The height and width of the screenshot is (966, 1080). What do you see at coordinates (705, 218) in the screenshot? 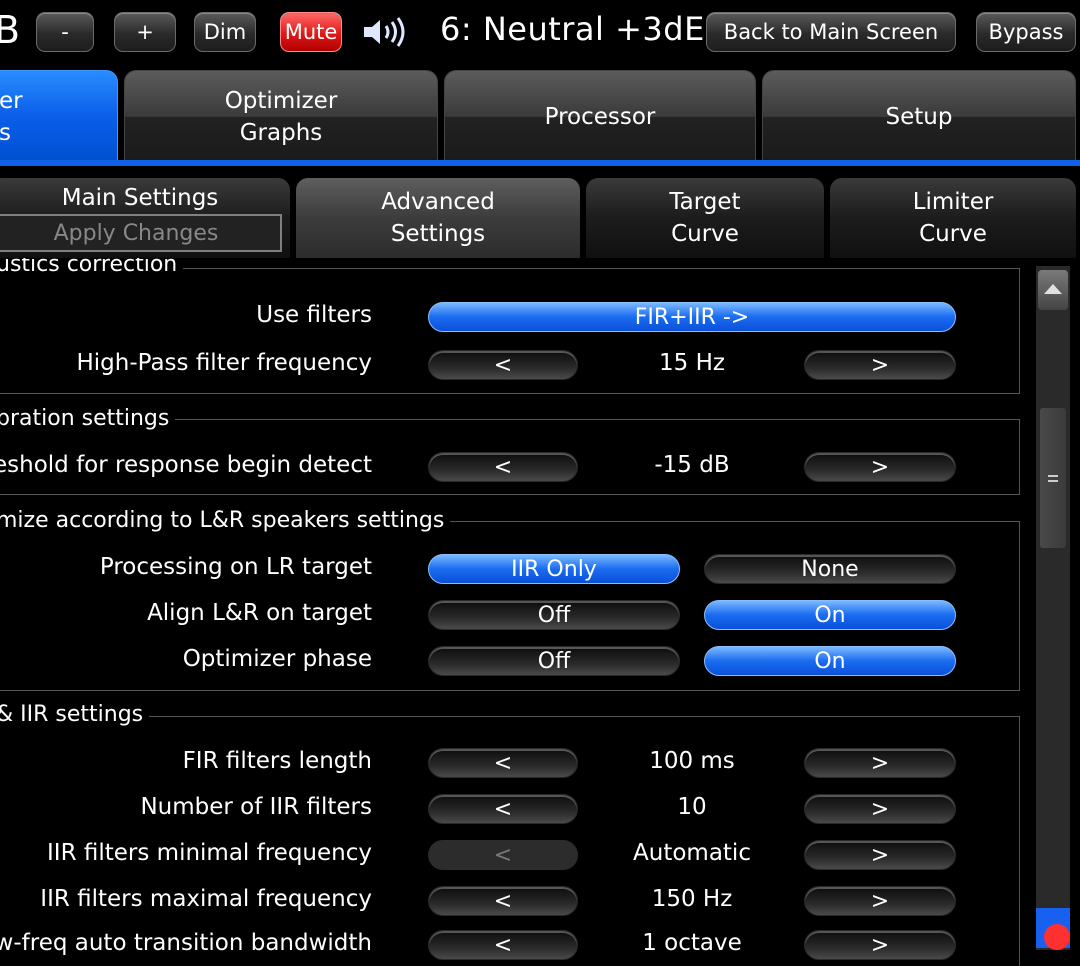
I see `tab-target-curve: Target Curve` at bounding box center [705, 218].